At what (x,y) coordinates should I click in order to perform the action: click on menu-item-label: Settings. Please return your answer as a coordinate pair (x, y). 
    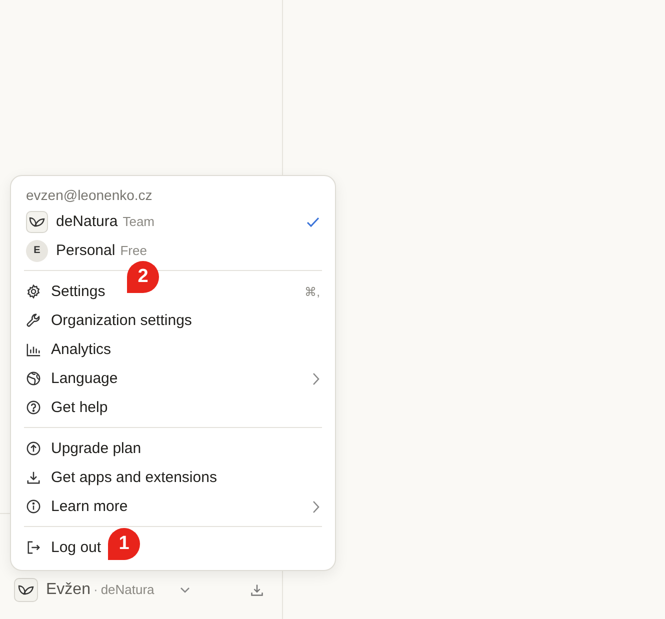
    Looking at the image, I should click on (78, 291).